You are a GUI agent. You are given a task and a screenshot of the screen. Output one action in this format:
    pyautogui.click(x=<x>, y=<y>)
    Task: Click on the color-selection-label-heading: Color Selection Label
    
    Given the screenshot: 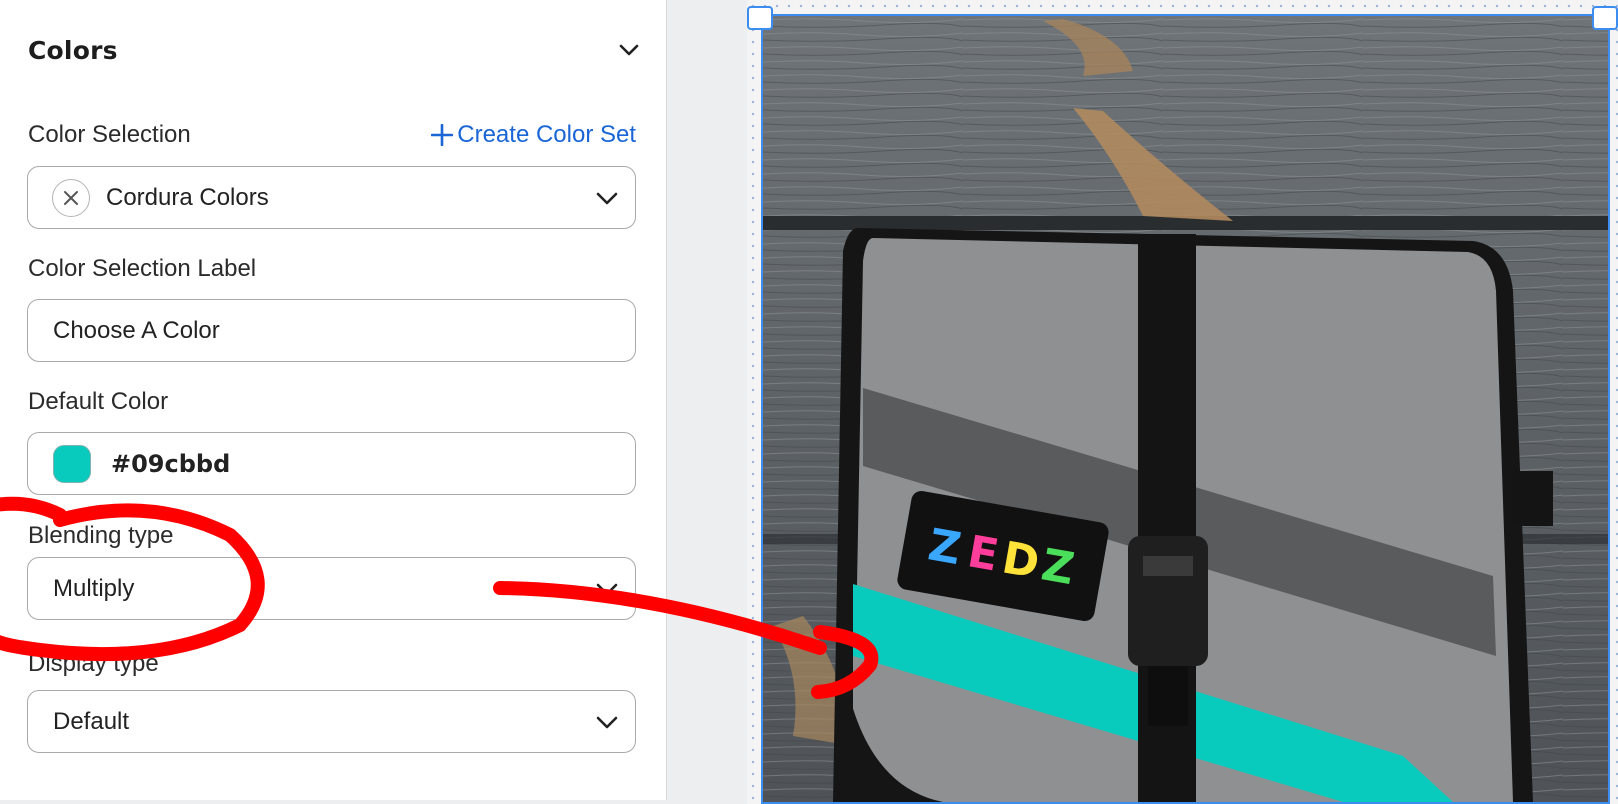 What is the action you would take?
    pyautogui.click(x=142, y=268)
    